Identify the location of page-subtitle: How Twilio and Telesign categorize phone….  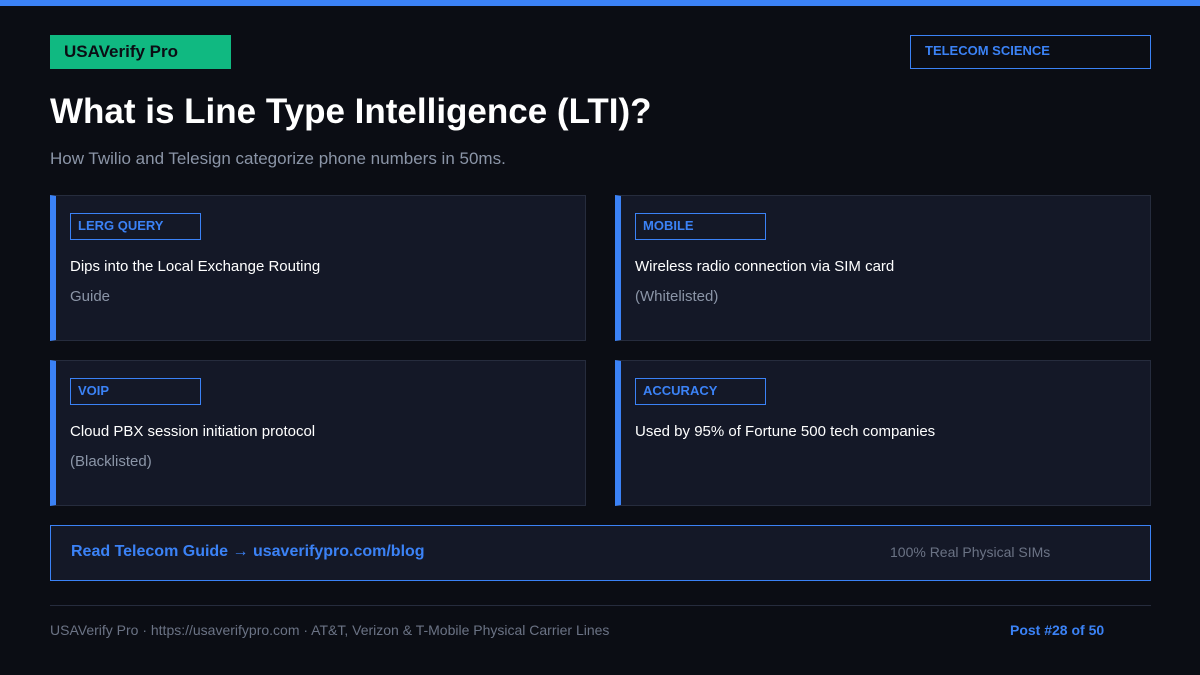
(278, 158).